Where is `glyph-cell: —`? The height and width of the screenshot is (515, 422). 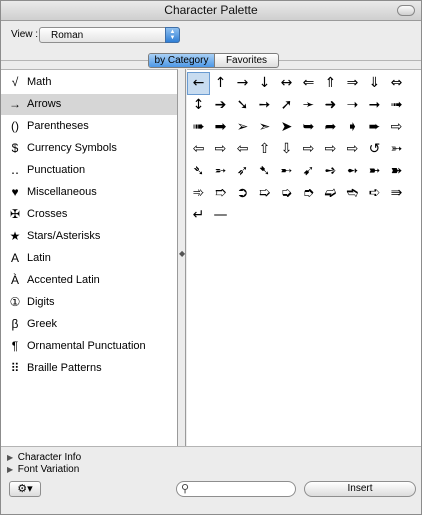 glyph-cell: — is located at coordinates (220, 215).